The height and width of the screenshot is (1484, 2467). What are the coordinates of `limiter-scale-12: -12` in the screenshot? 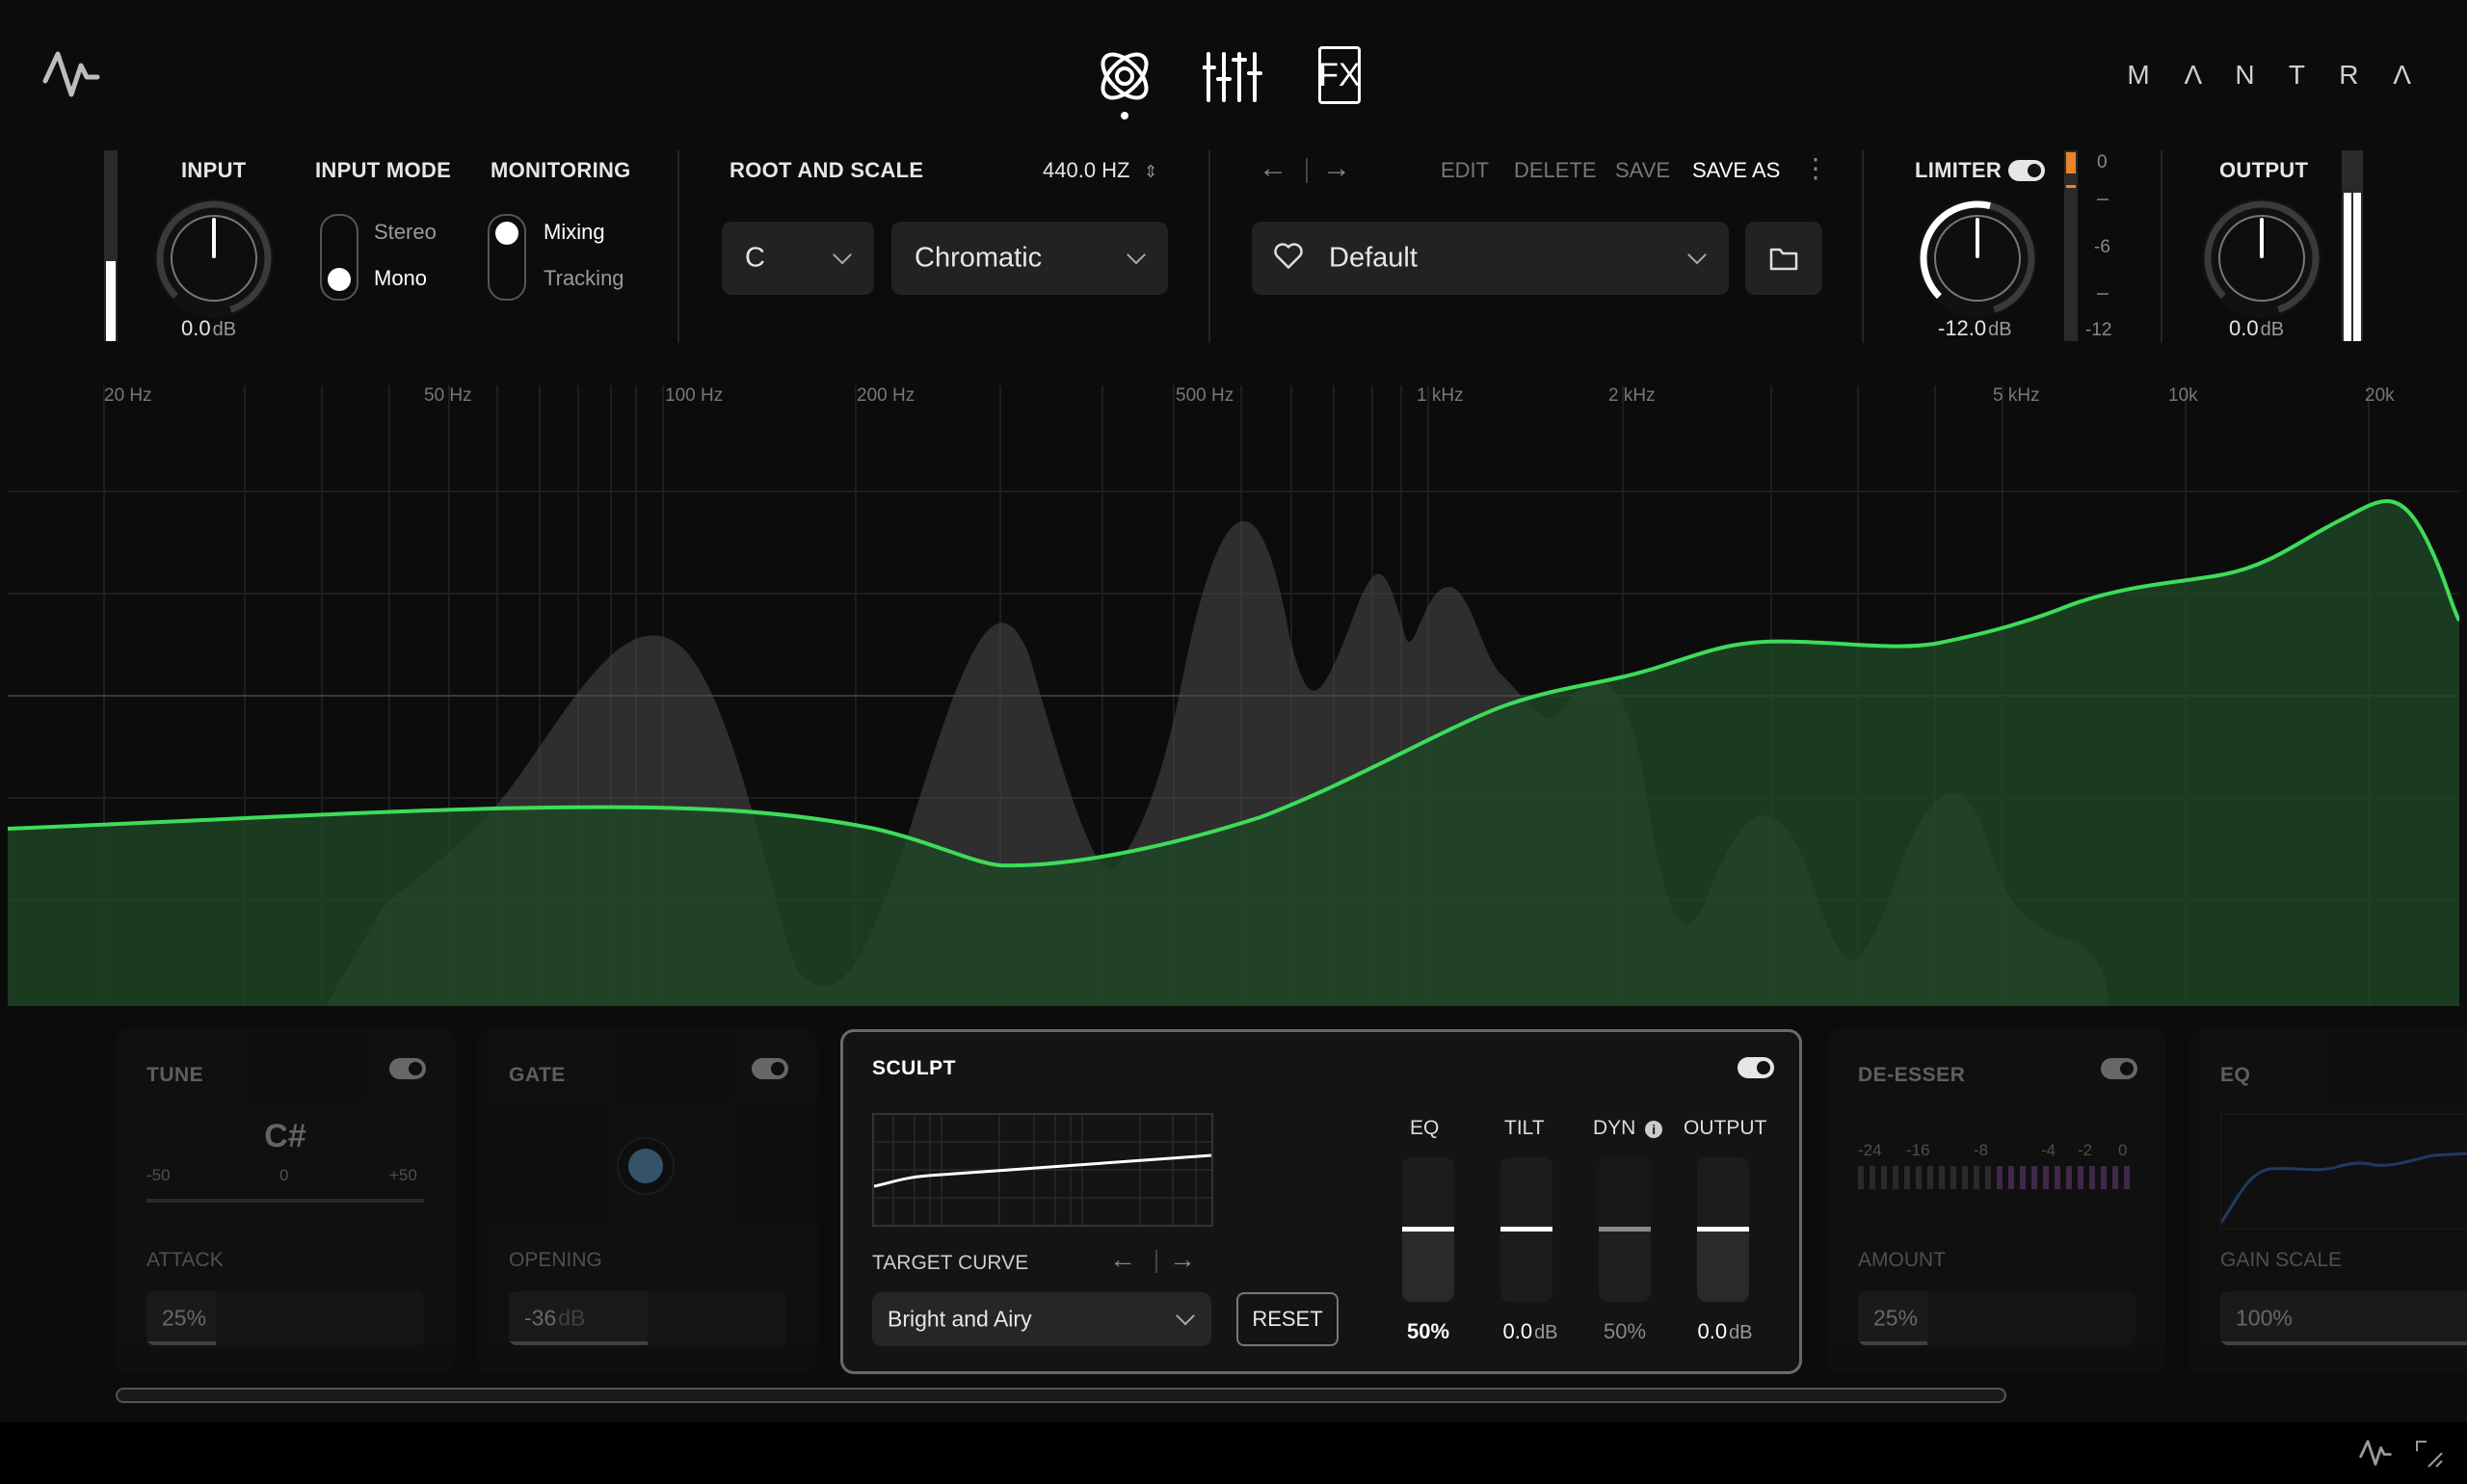 It's located at (2098, 330).